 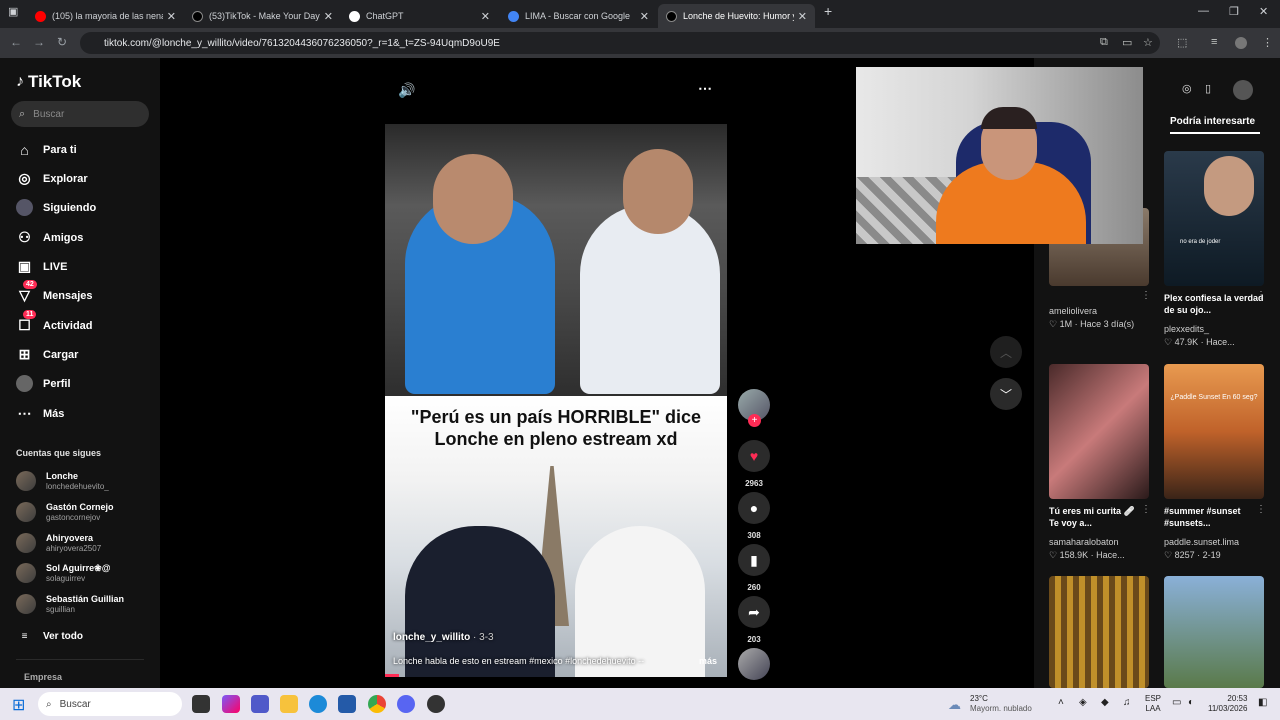 I want to click on tab-recommended: Podría interesarte, so click(x=1212, y=121).